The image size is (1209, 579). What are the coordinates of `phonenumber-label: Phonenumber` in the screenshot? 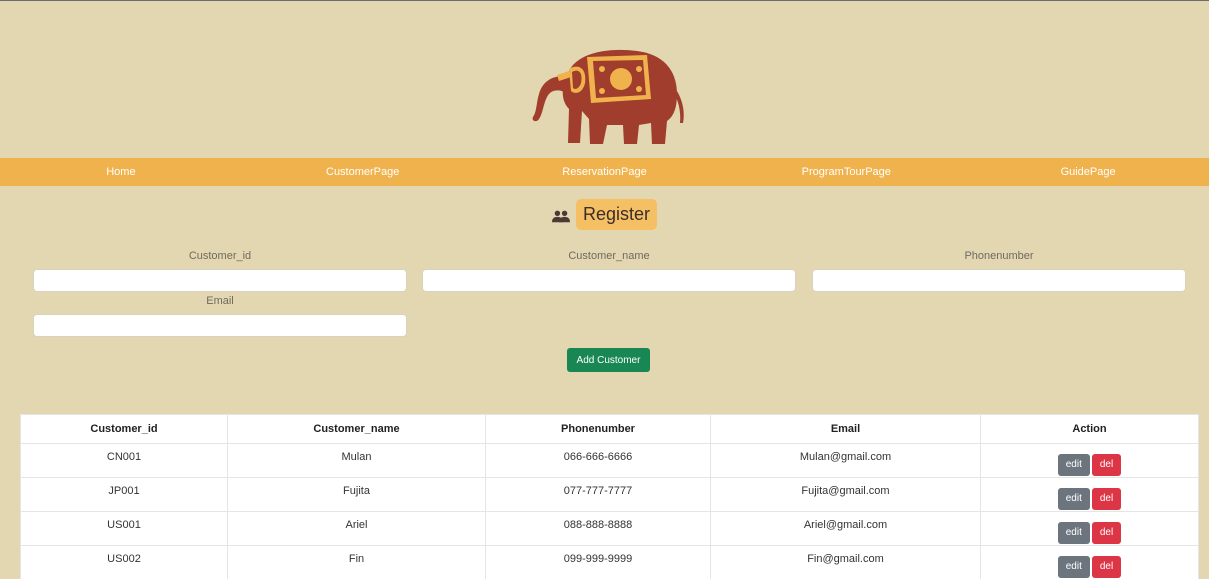 It's located at (999, 256).